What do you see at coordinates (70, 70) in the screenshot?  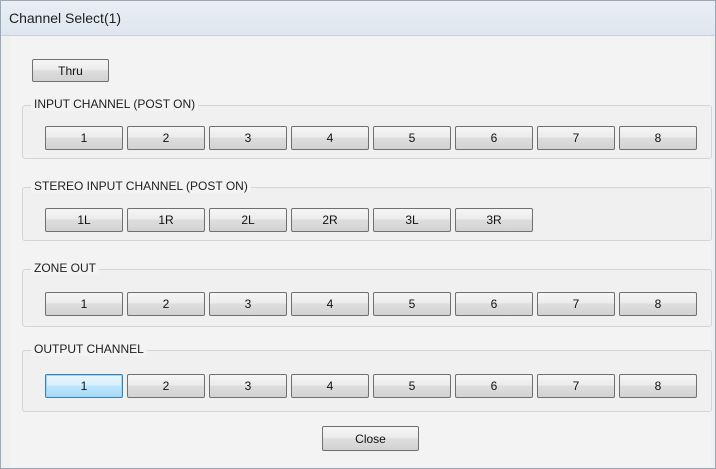 I see `thru-button: Thru` at bounding box center [70, 70].